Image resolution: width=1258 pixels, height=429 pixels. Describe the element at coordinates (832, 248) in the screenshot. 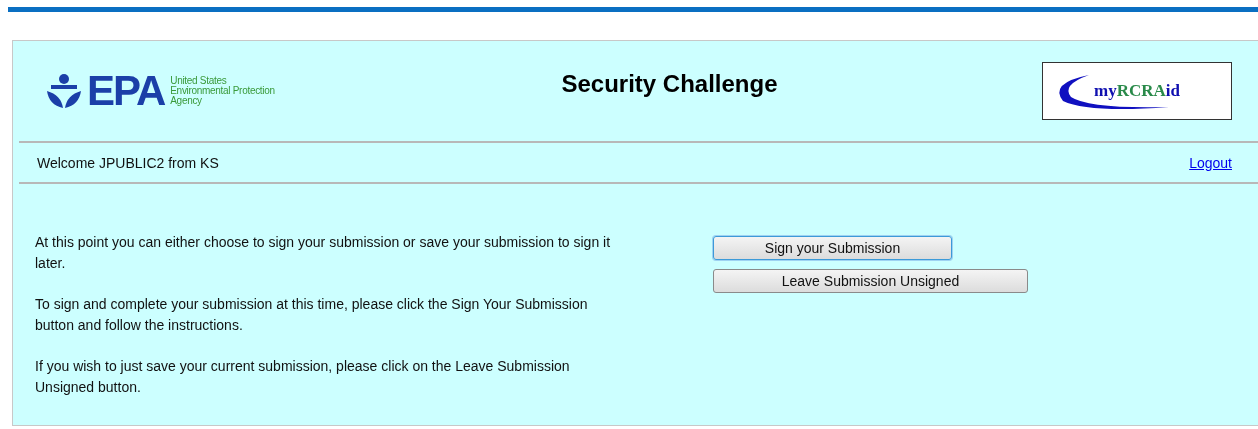

I see `submission-button: Sign your Submission` at that location.